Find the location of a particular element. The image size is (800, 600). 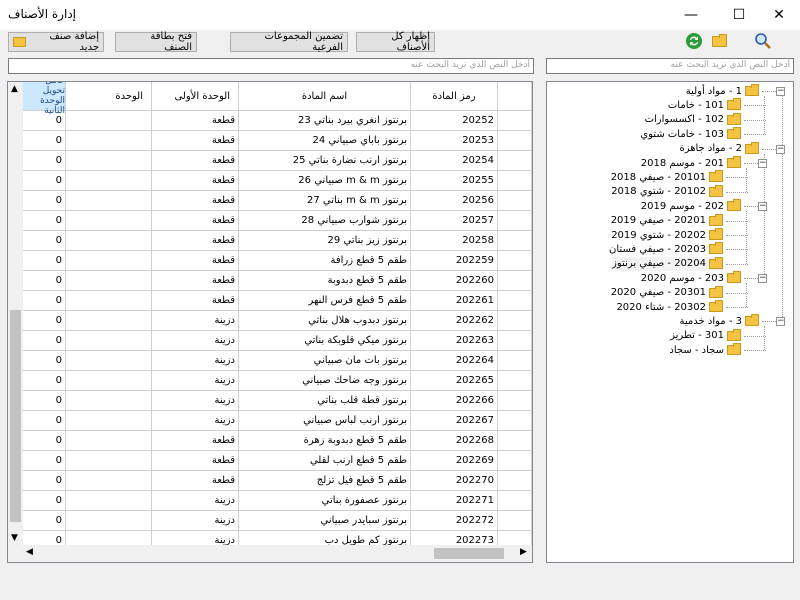

tree-node: 20204 - صيفي برنتوز is located at coordinates (667, 263).